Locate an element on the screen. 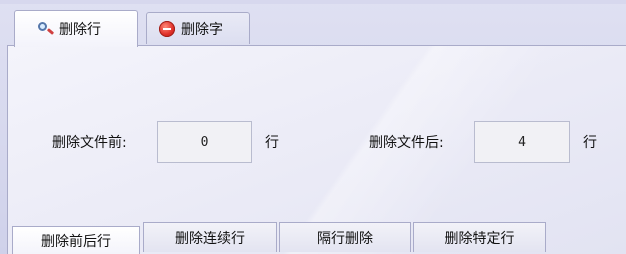 Image resolution: width=626 pixels, height=254 pixels. before-delete-label: 删除文件前: is located at coordinates (89, 143).